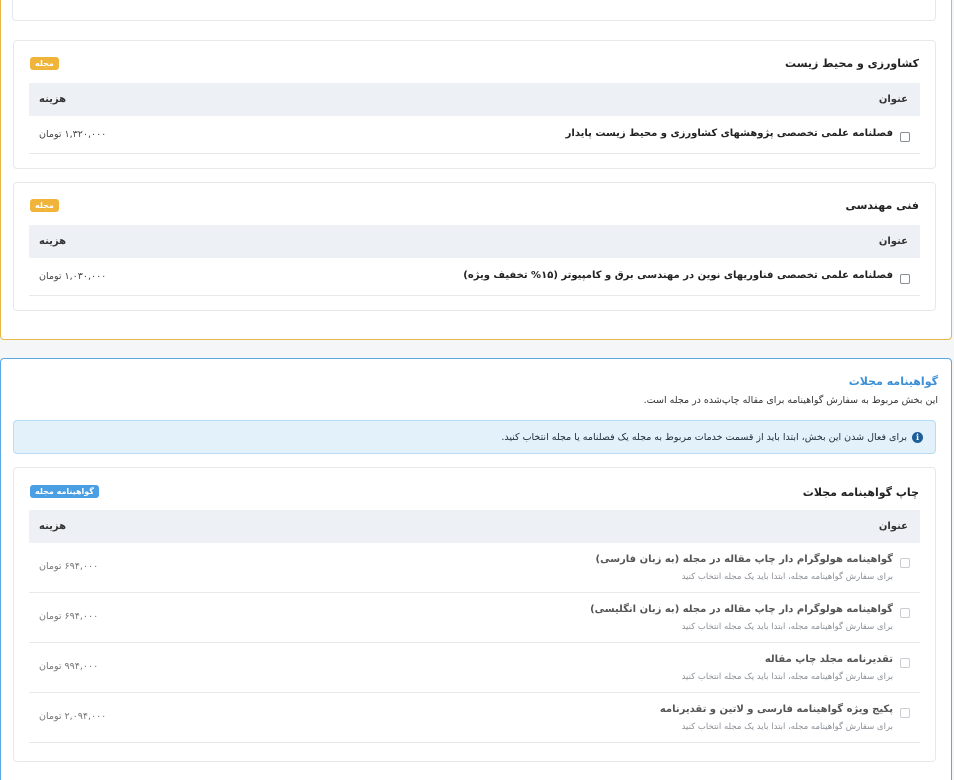 The image size is (954, 780). I want to click on certificate-cost: ۹۹۴,۰۰۰ تومان, so click(69, 666).